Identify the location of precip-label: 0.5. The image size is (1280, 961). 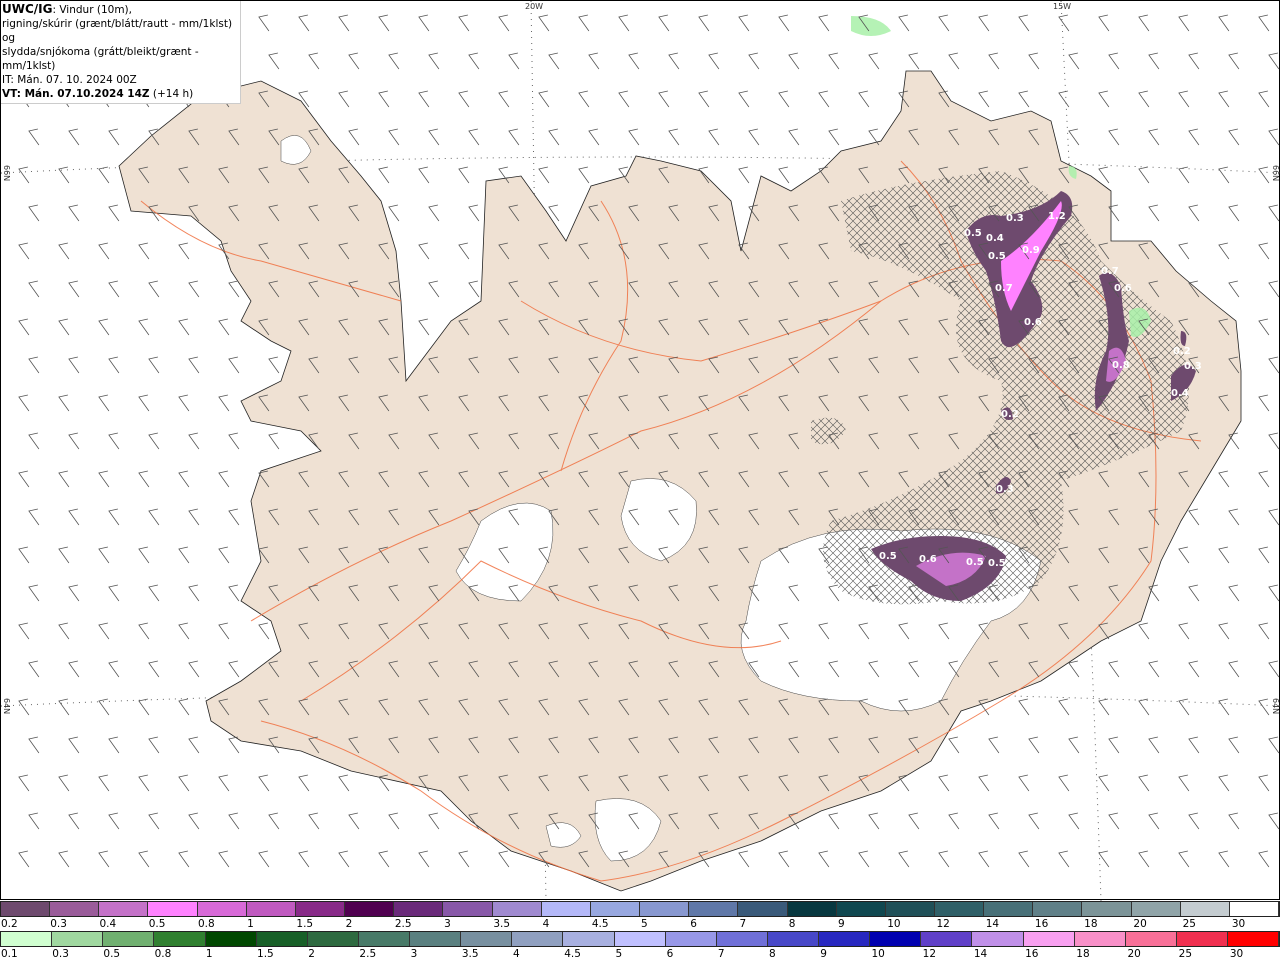
(975, 562).